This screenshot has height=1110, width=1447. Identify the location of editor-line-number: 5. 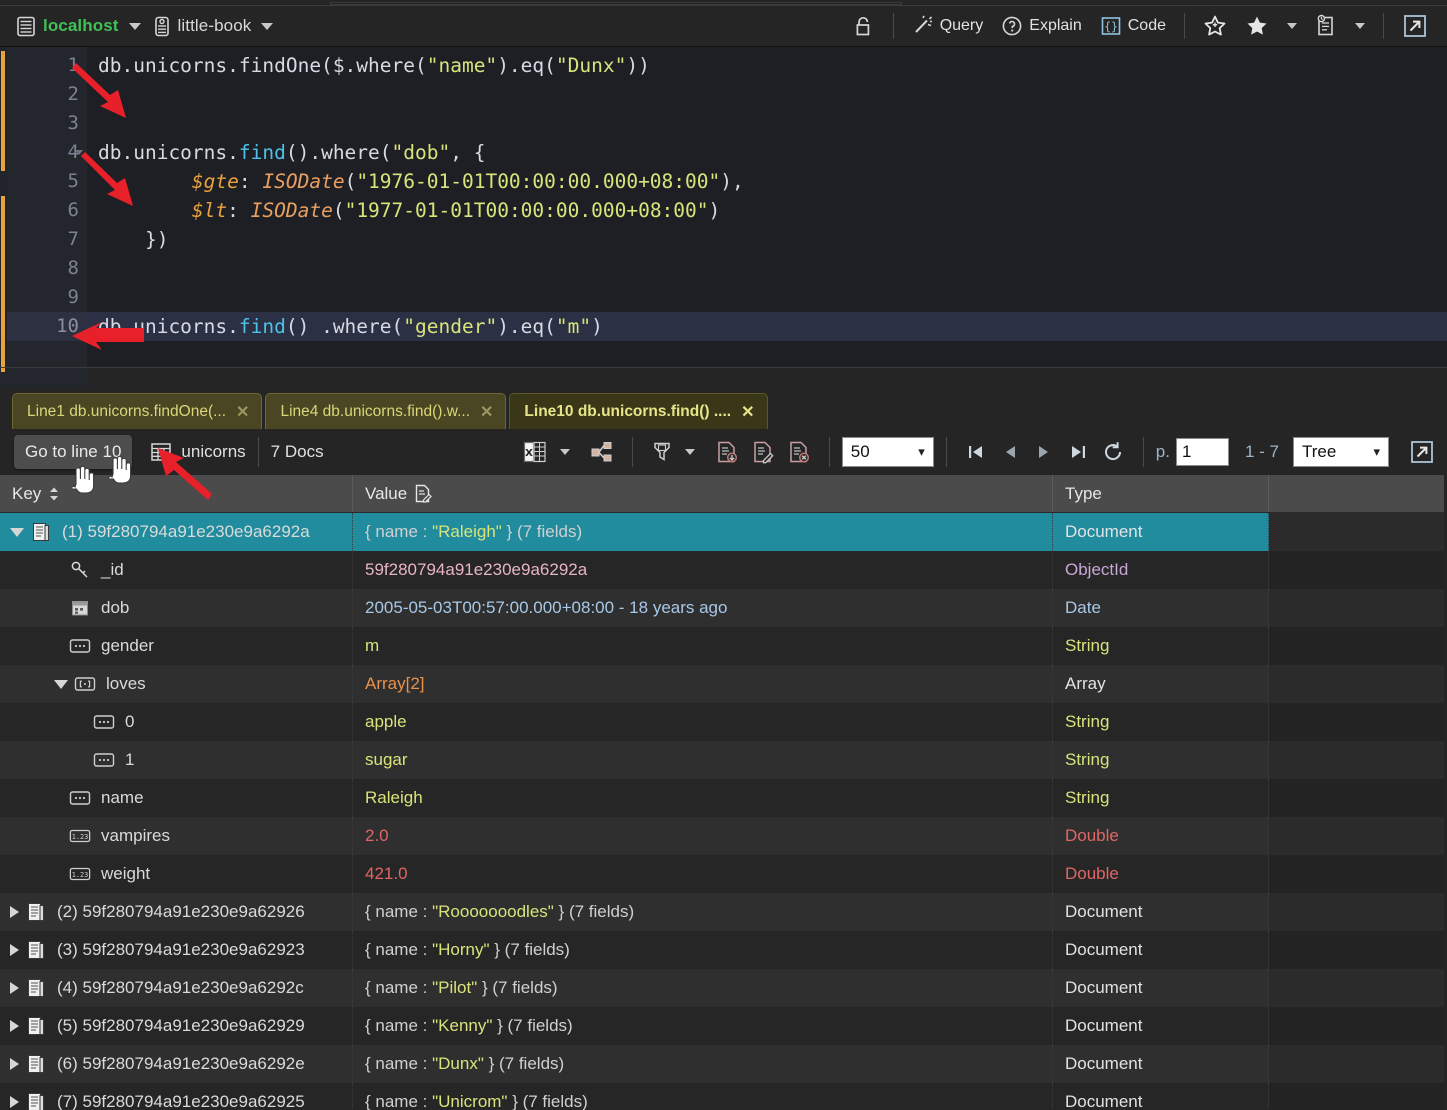
(47, 181).